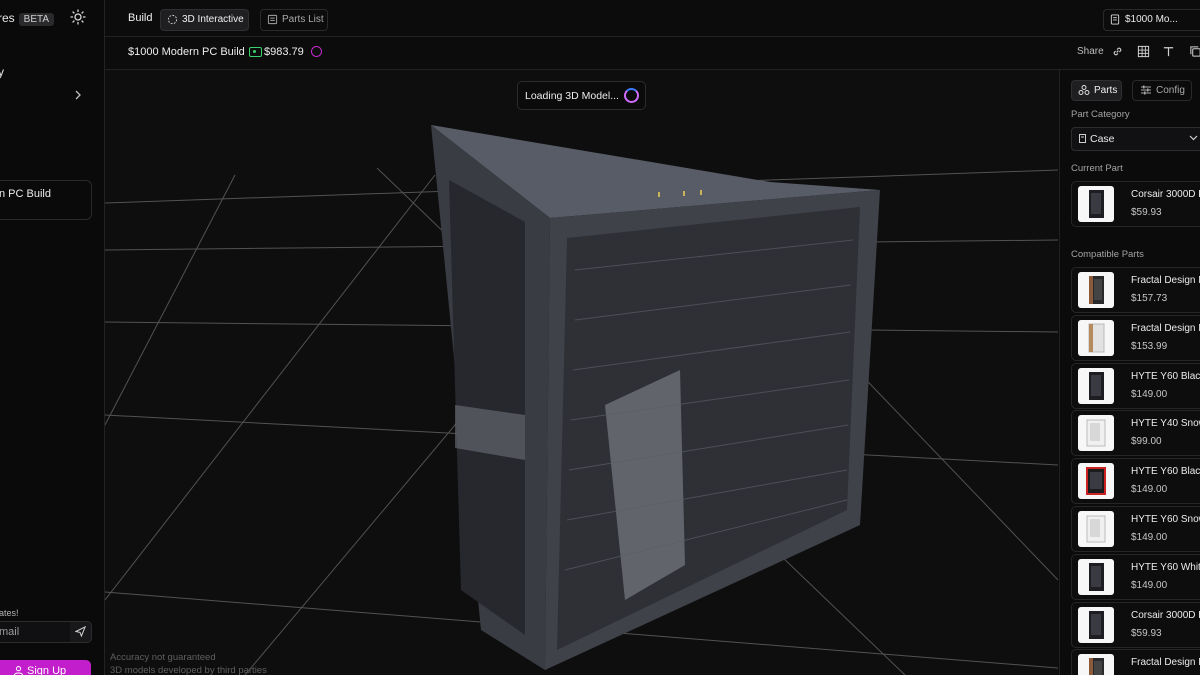  Describe the element at coordinates (1146, 442) in the screenshot. I see `part-price: $99.00` at that location.